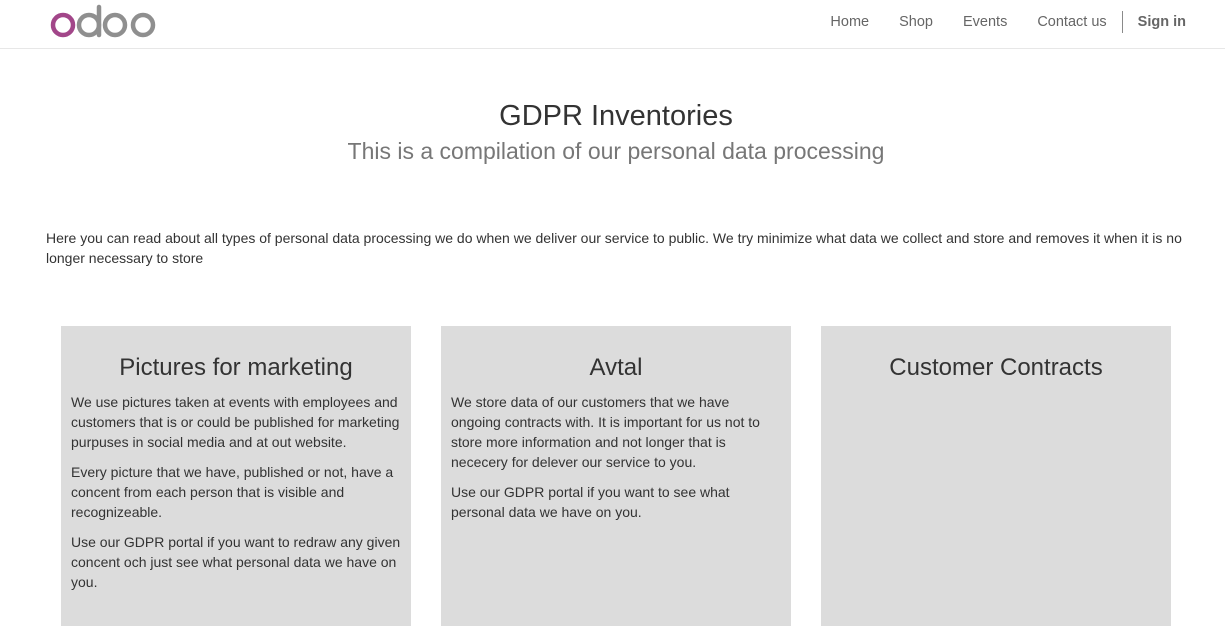 The width and height of the screenshot is (1225, 639). Describe the element at coordinates (104, 21) in the screenshot. I see `odoo-logo` at that location.